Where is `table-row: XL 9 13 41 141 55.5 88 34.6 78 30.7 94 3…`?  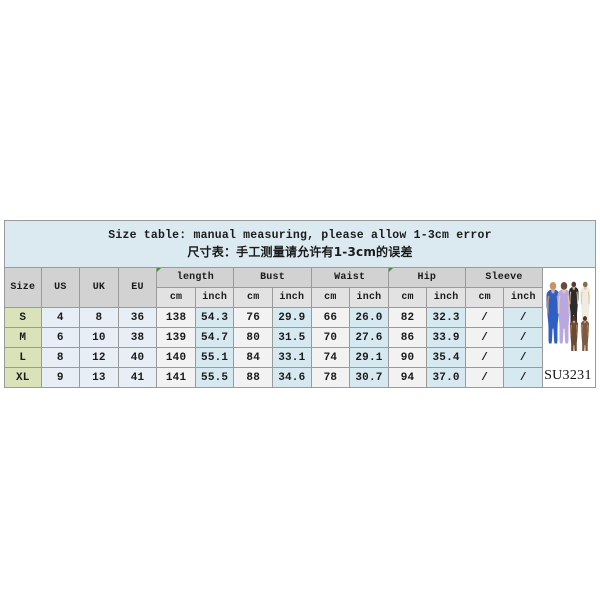
table-row: XL 9 13 41 141 55.5 88 34.6 78 30.7 94 3… is located at coordinates (300, 377).